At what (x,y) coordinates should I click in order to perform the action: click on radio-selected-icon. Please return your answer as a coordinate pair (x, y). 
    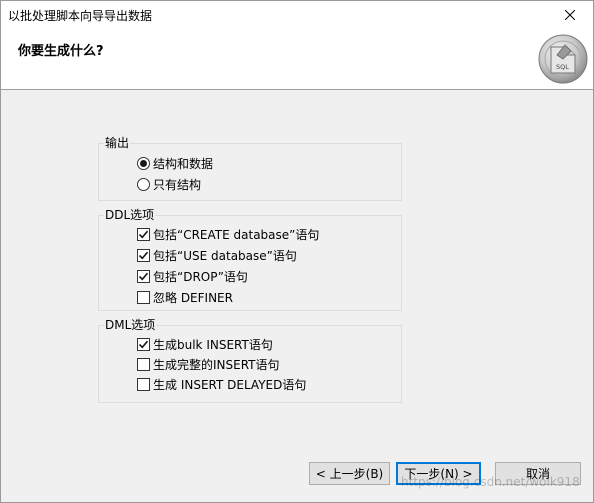
    Looking at the image, I should click on (143, 163).